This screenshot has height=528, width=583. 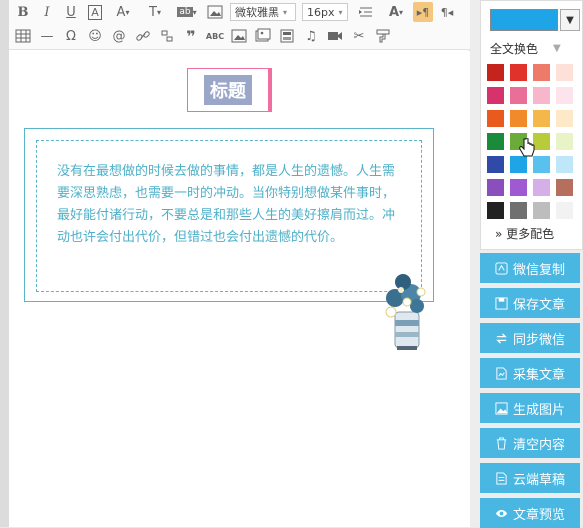 I want to click on toolbar-row-1: B I U A A ▾ T ▾ ab ▾ 微软雅黑 ▾ 16px ▾ A ▾ ▸¶ ¶◂, so click(x=235, y=12).